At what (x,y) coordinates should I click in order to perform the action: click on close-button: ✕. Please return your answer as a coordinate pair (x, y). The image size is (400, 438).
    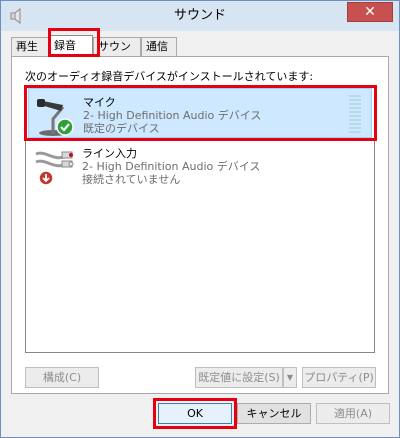
    Looking at the image, I should click on (370, 12).